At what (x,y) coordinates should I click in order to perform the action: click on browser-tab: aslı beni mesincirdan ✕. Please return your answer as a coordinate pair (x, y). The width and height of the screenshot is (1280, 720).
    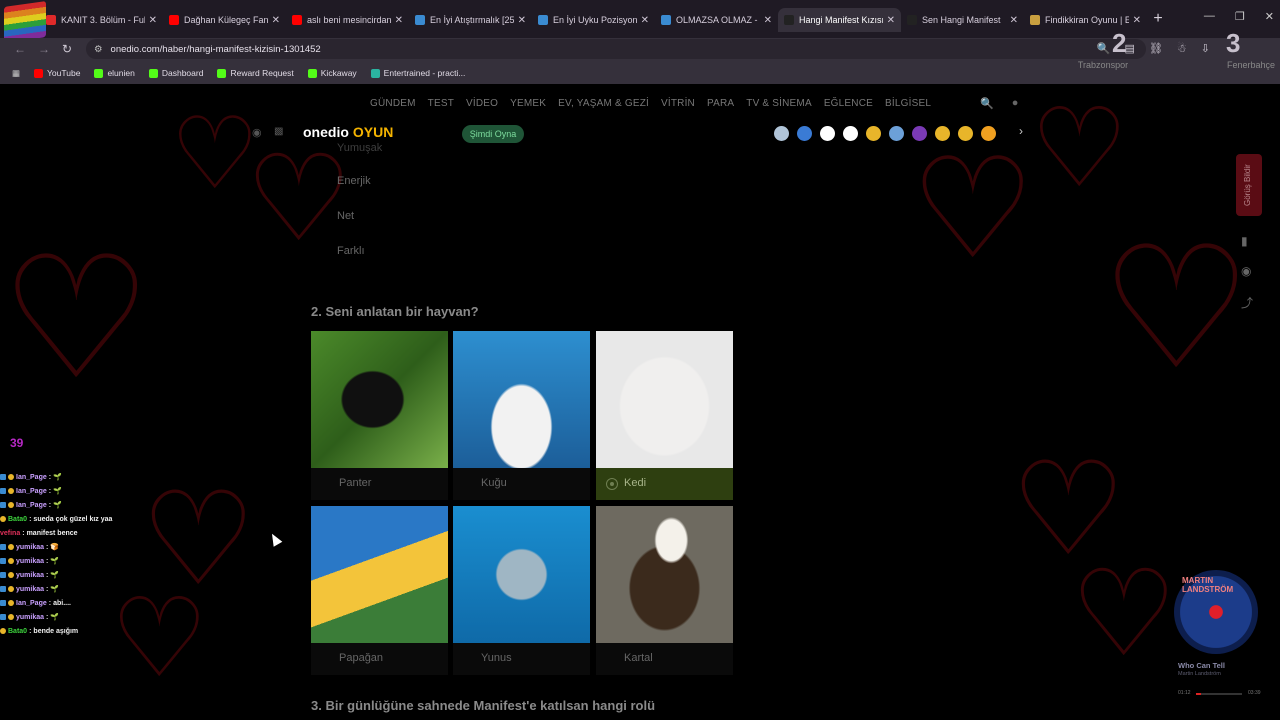
    Looking at the image, I should click on (347, 20).